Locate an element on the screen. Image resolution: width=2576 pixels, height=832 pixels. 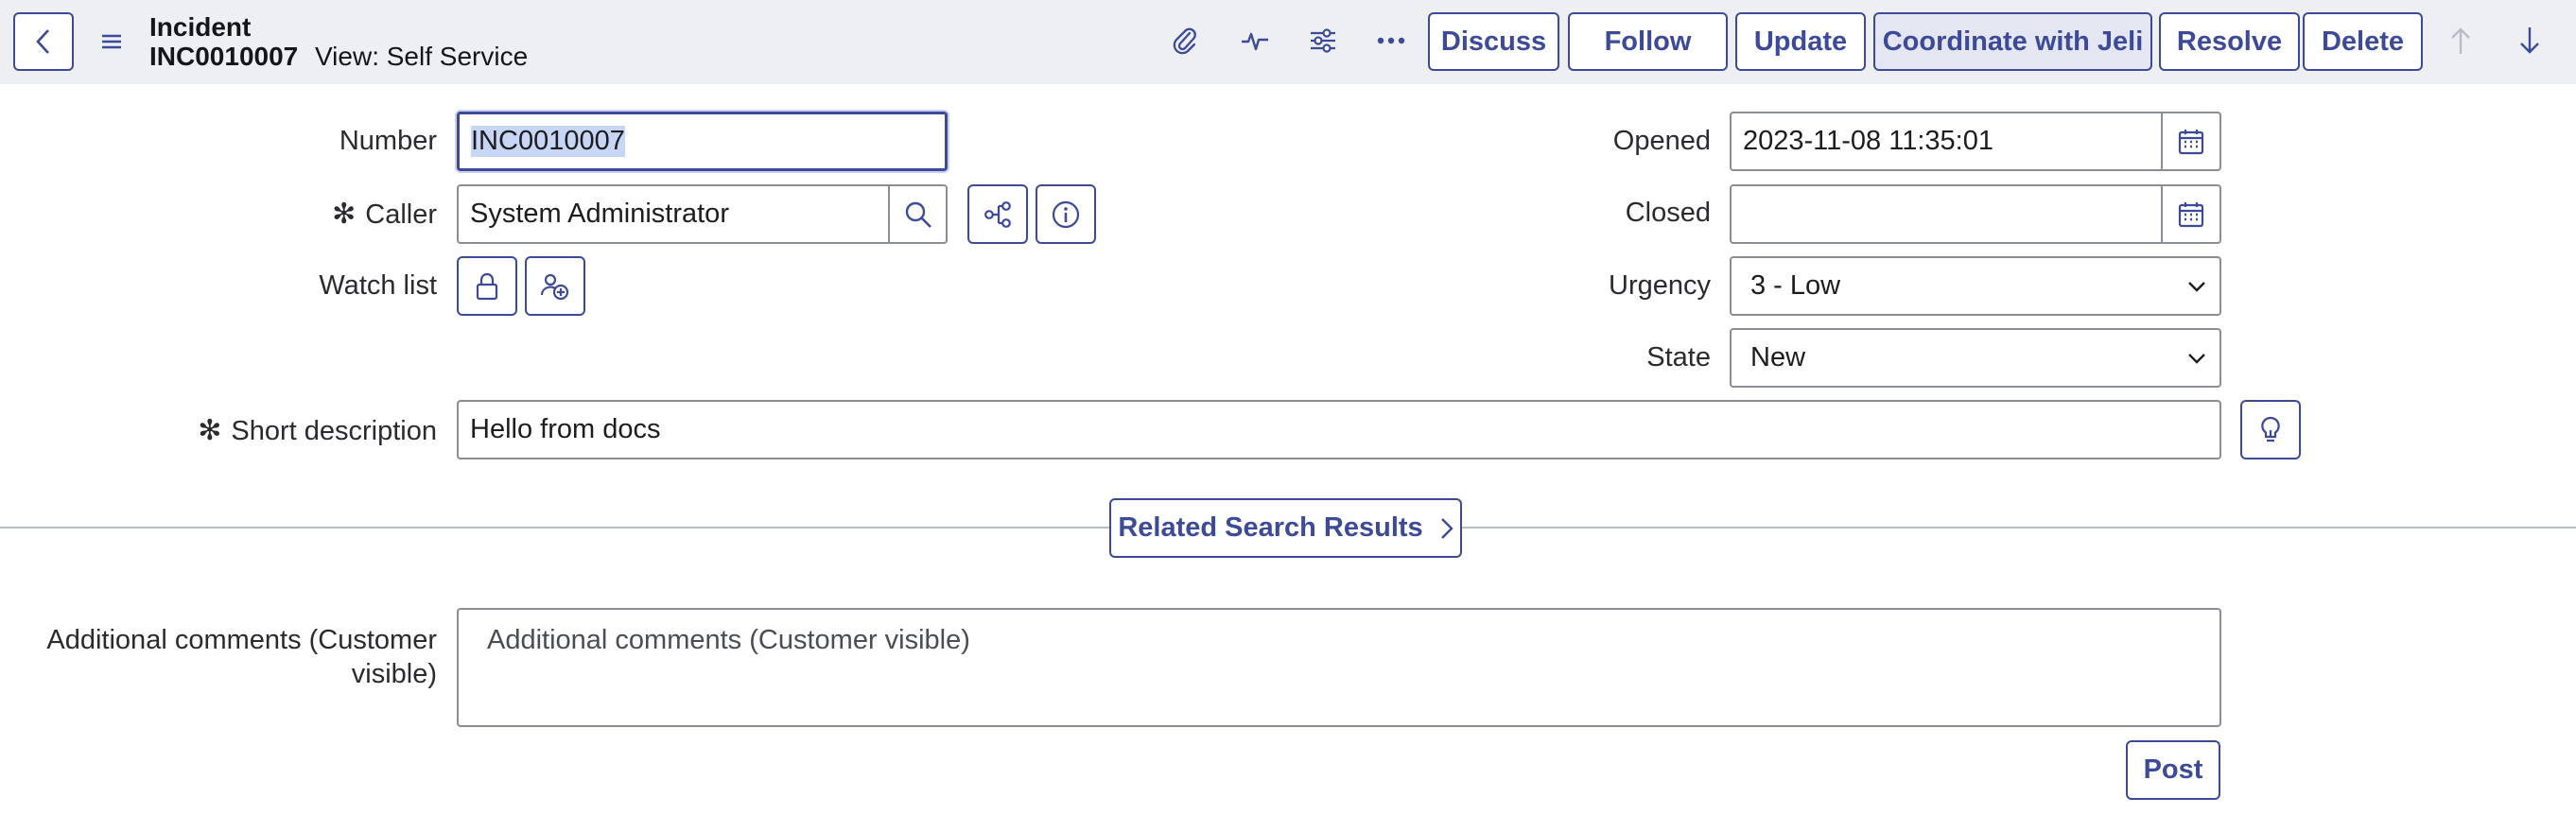
caller-search-button is located at coordinates (918, 214).